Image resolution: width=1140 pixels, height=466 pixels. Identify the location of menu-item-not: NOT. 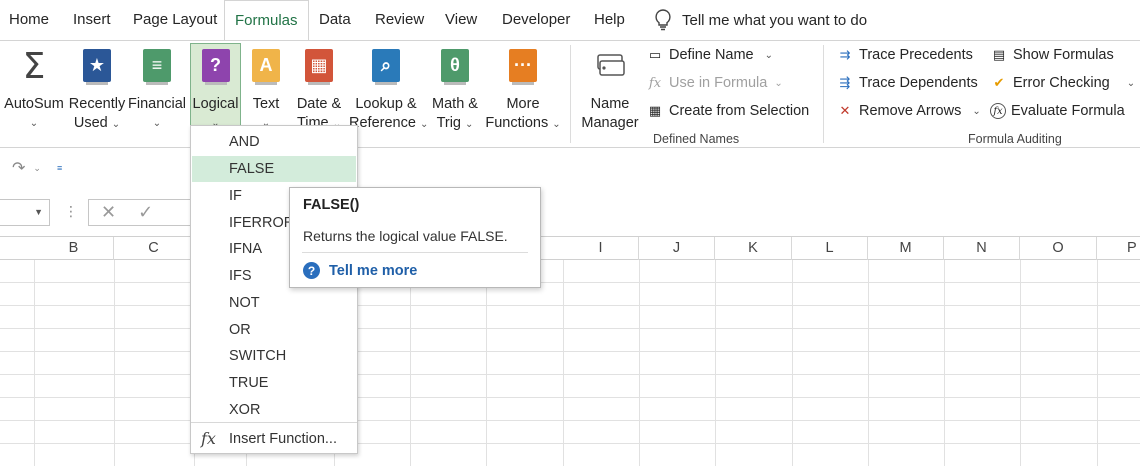
(274, 303).